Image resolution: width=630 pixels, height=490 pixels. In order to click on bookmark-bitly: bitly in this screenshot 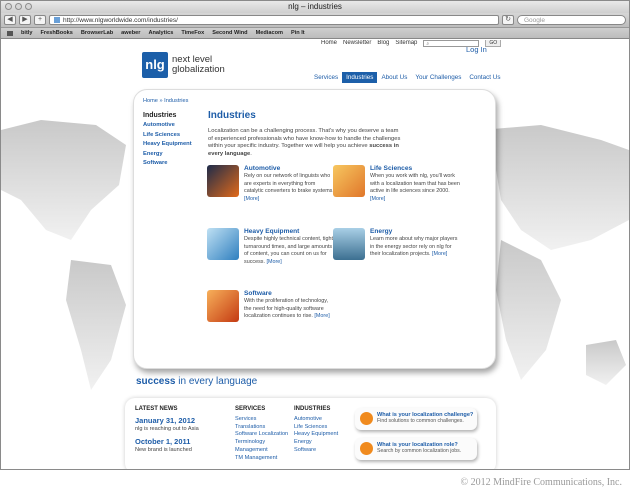, I will do `click(27, 33)`.